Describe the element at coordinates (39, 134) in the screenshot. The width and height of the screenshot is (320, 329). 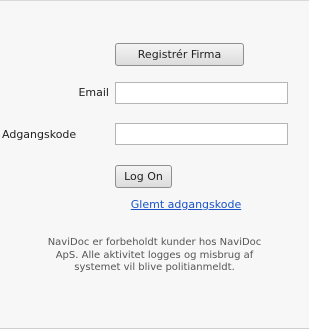
I see `password-label: Adgangskode` at that location.